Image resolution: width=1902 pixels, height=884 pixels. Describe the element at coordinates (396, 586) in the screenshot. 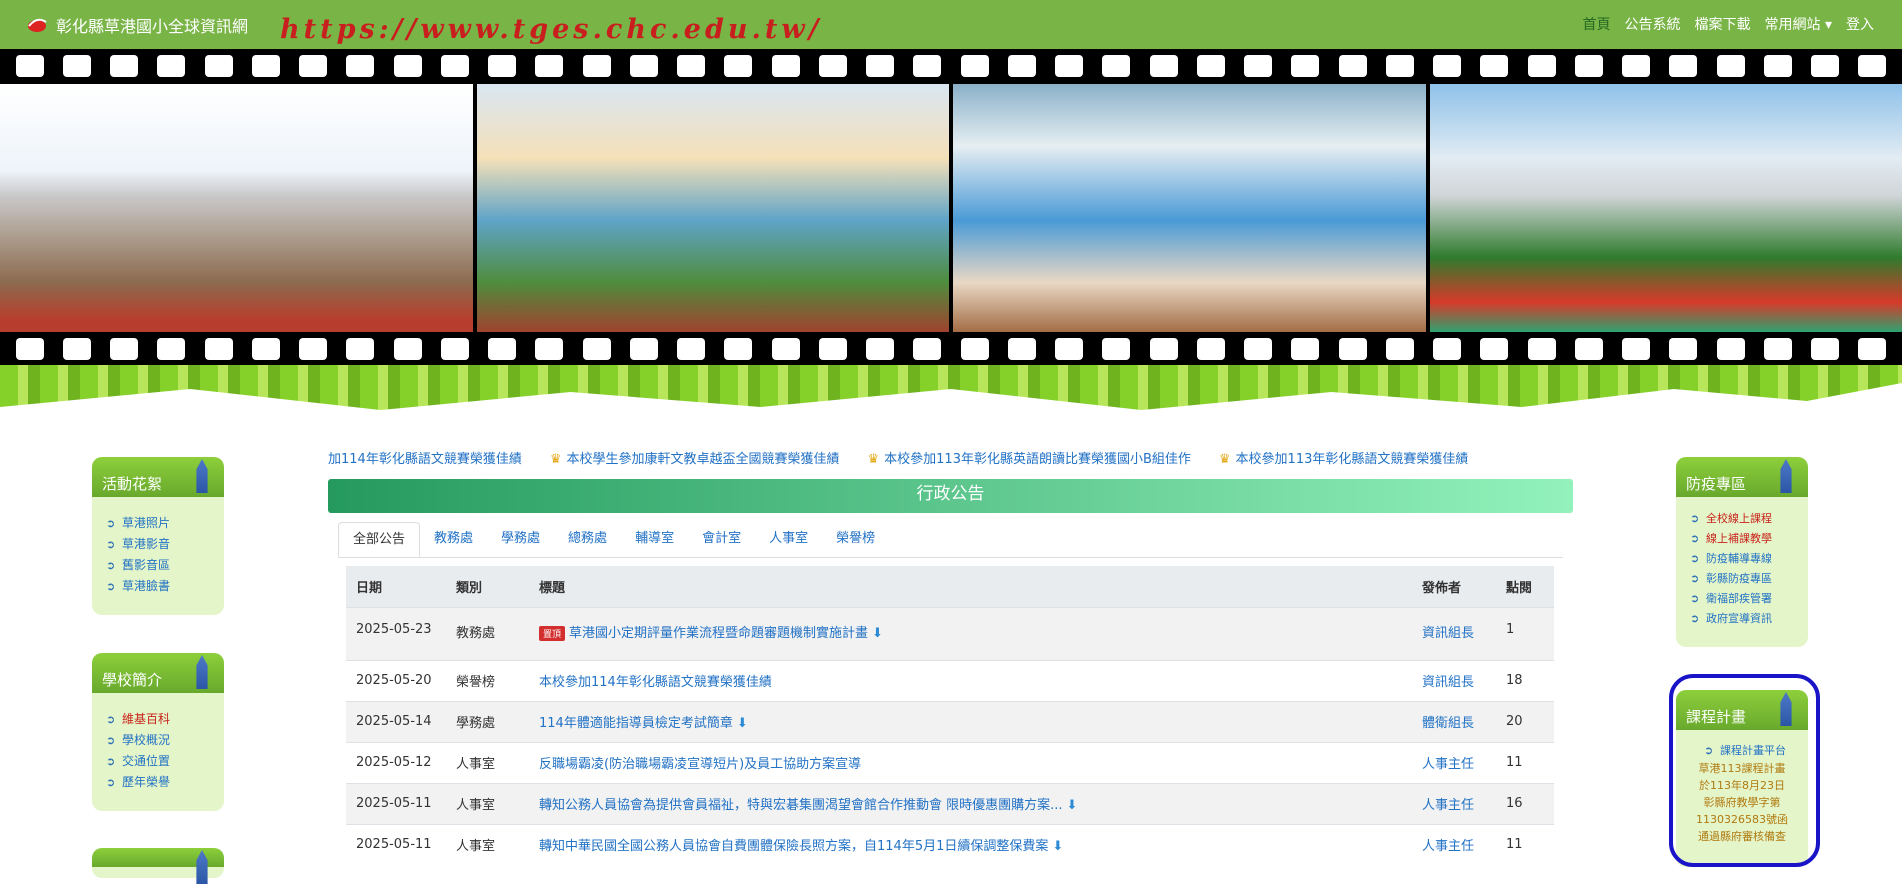

I see `col-date: 日期` at that location.